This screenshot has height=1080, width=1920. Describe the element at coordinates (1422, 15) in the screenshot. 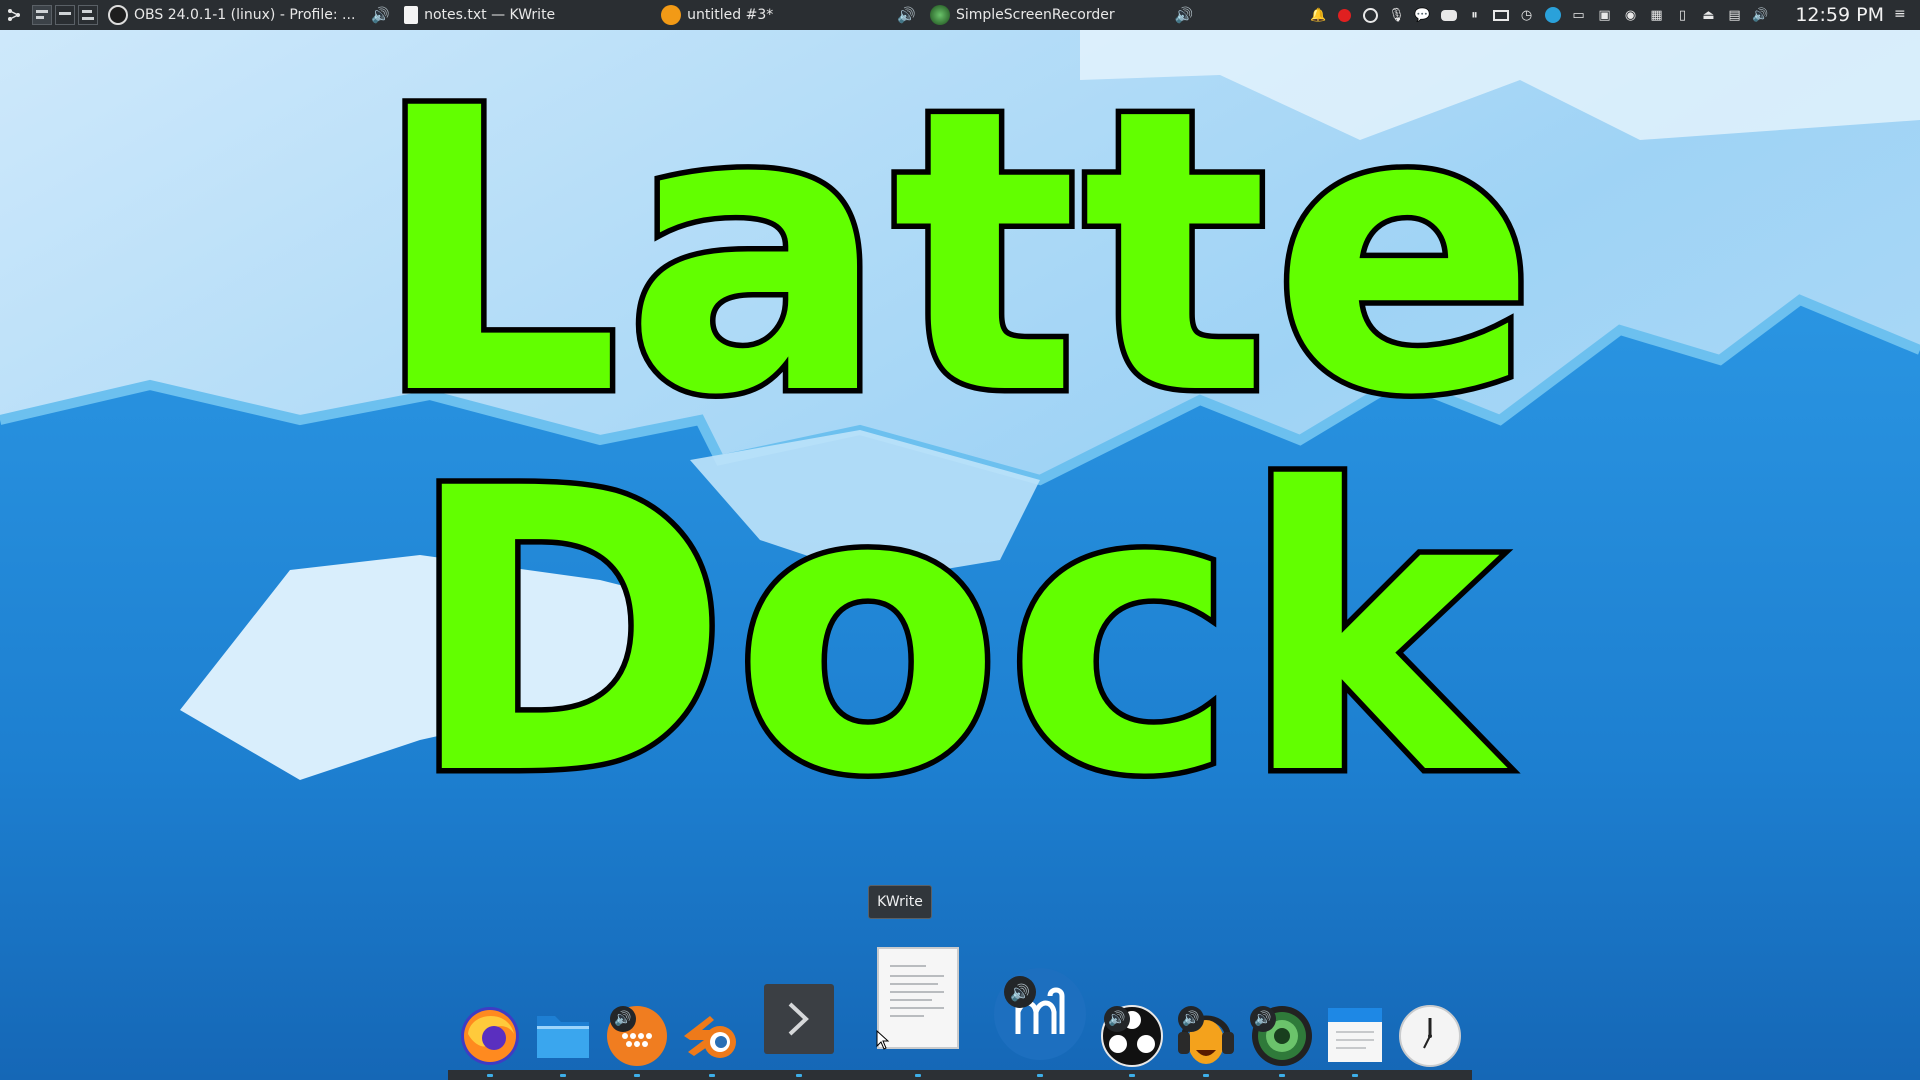

I see `chat-icon: 💬` at that location.